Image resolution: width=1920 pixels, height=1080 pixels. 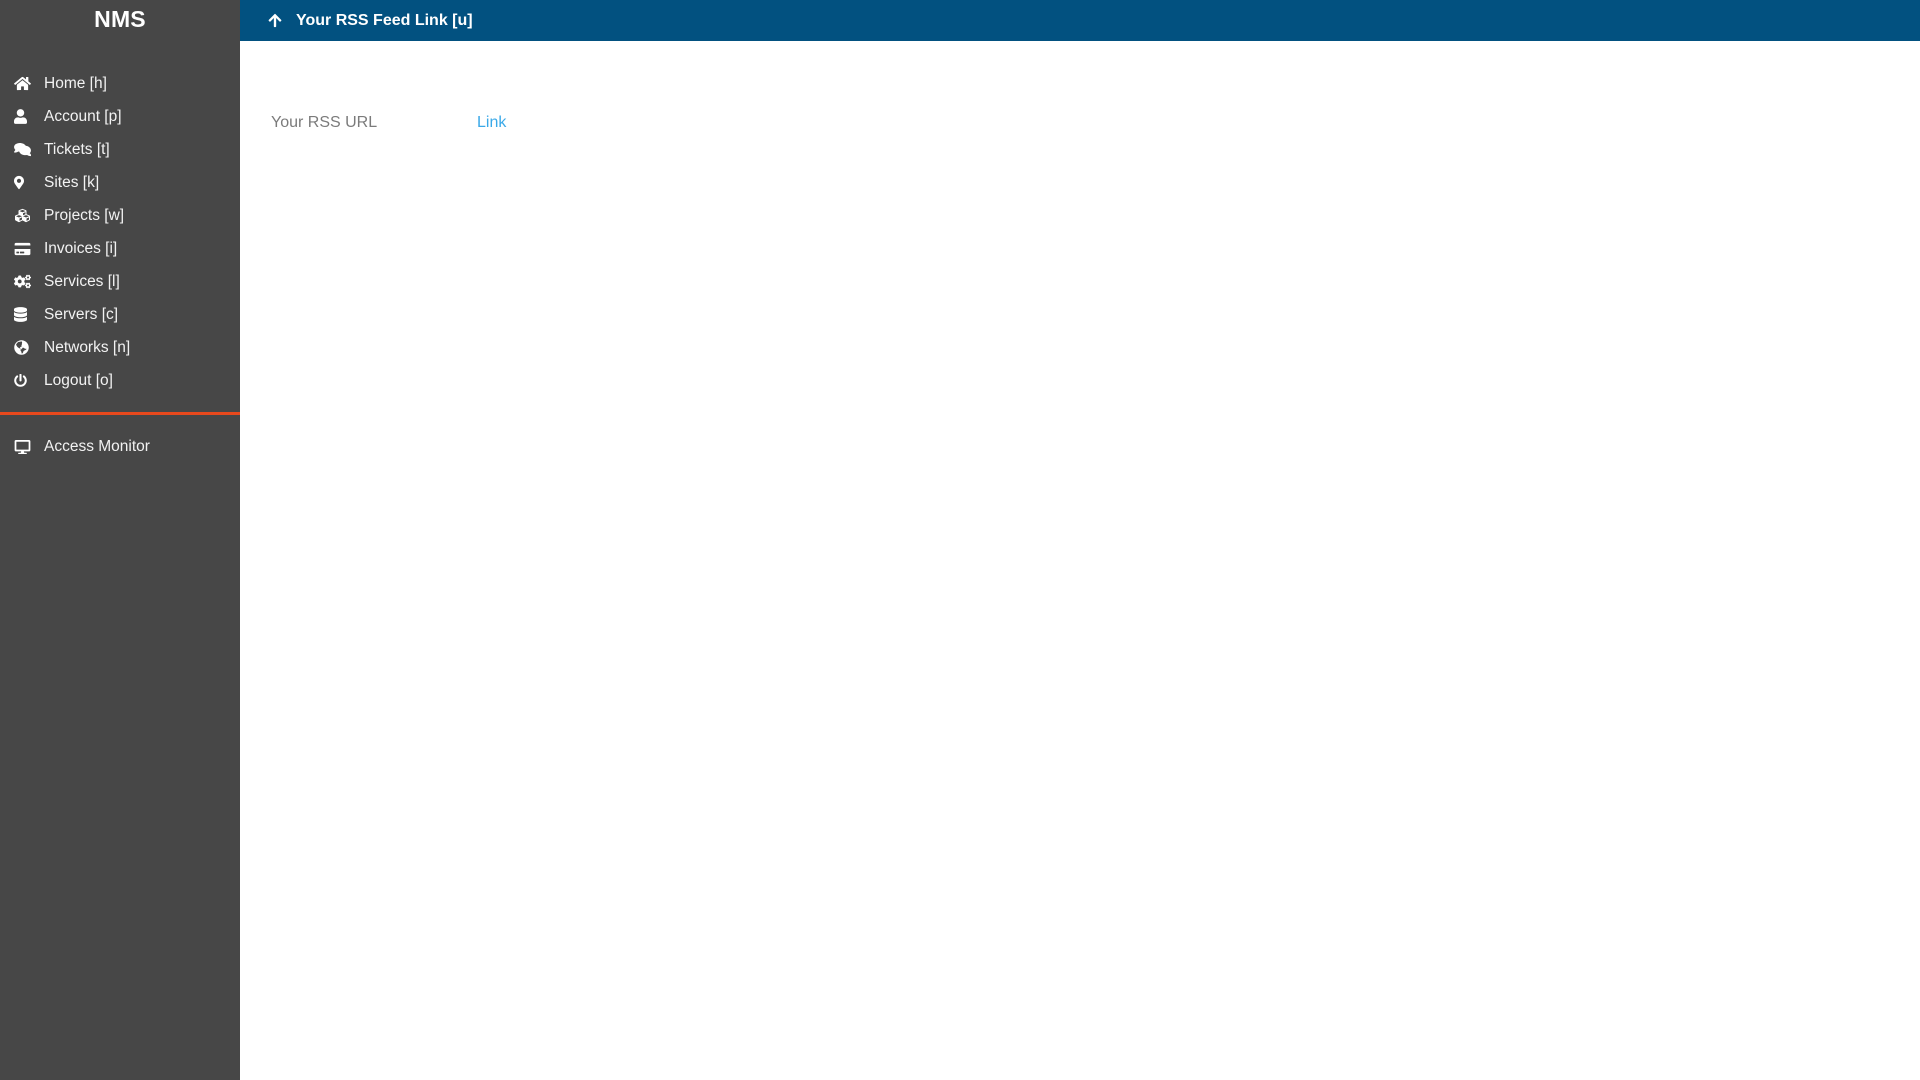 I want to click on sidebar-item-tickets: Tickets [t], so click(x=120, y=149).